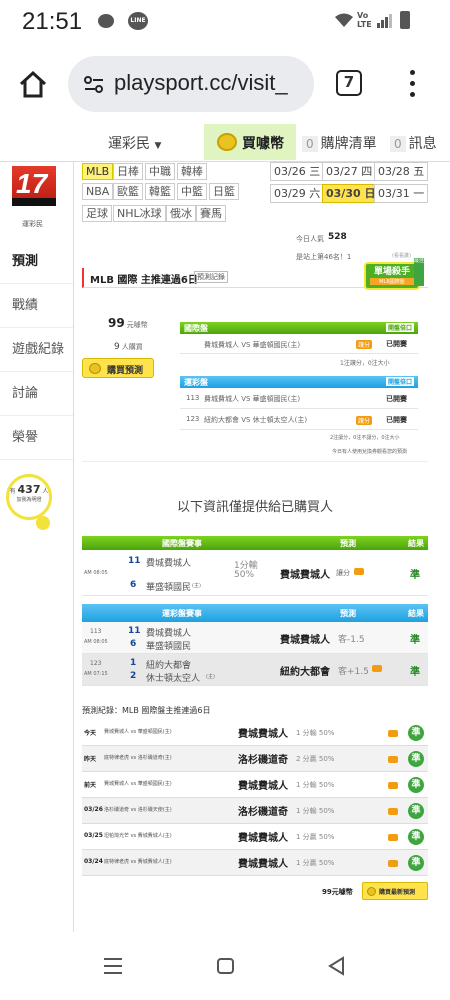  Describe the element at coordinates (36, 306) in the screenshot. I see `left-nav-item-record: 戰績` at that location.